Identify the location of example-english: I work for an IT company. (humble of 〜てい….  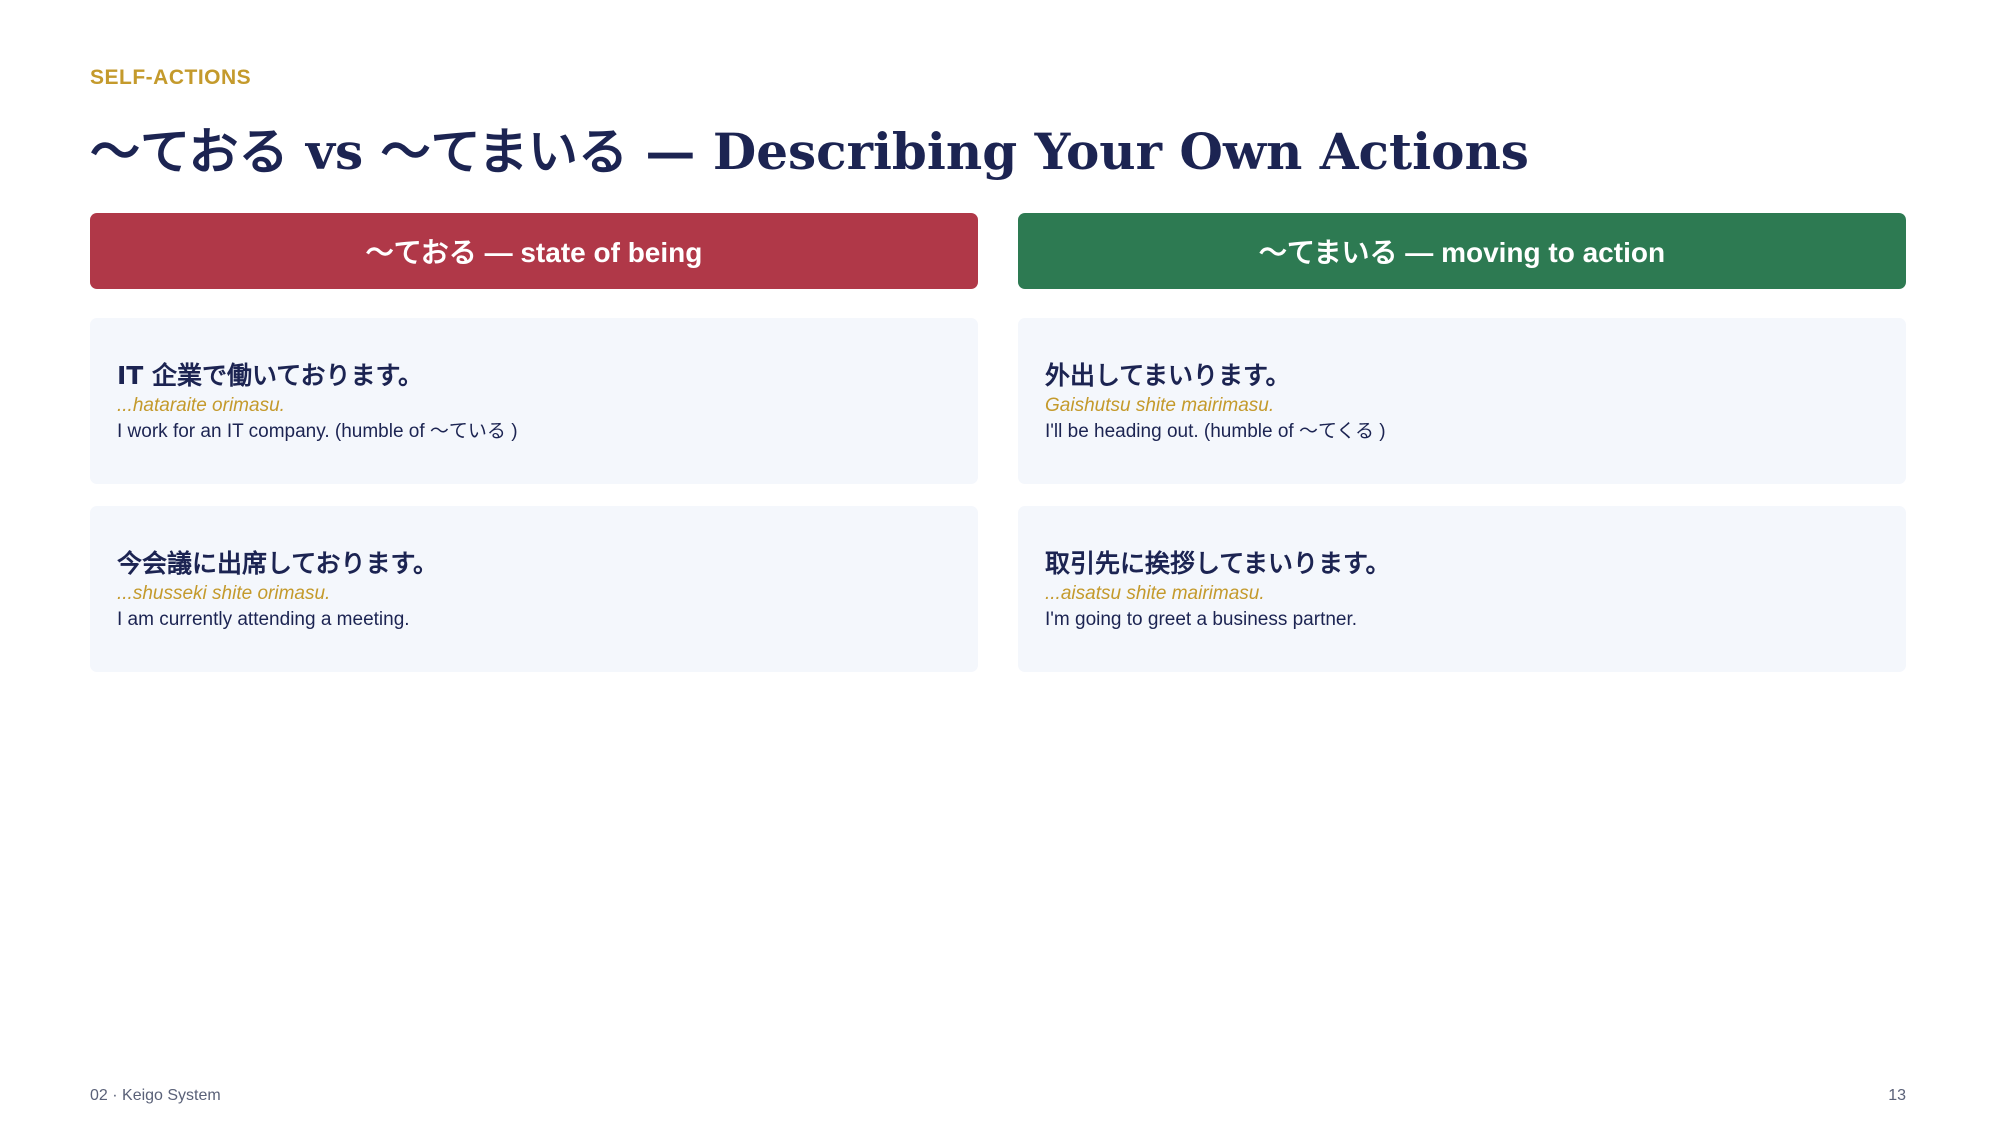
(317, 431).